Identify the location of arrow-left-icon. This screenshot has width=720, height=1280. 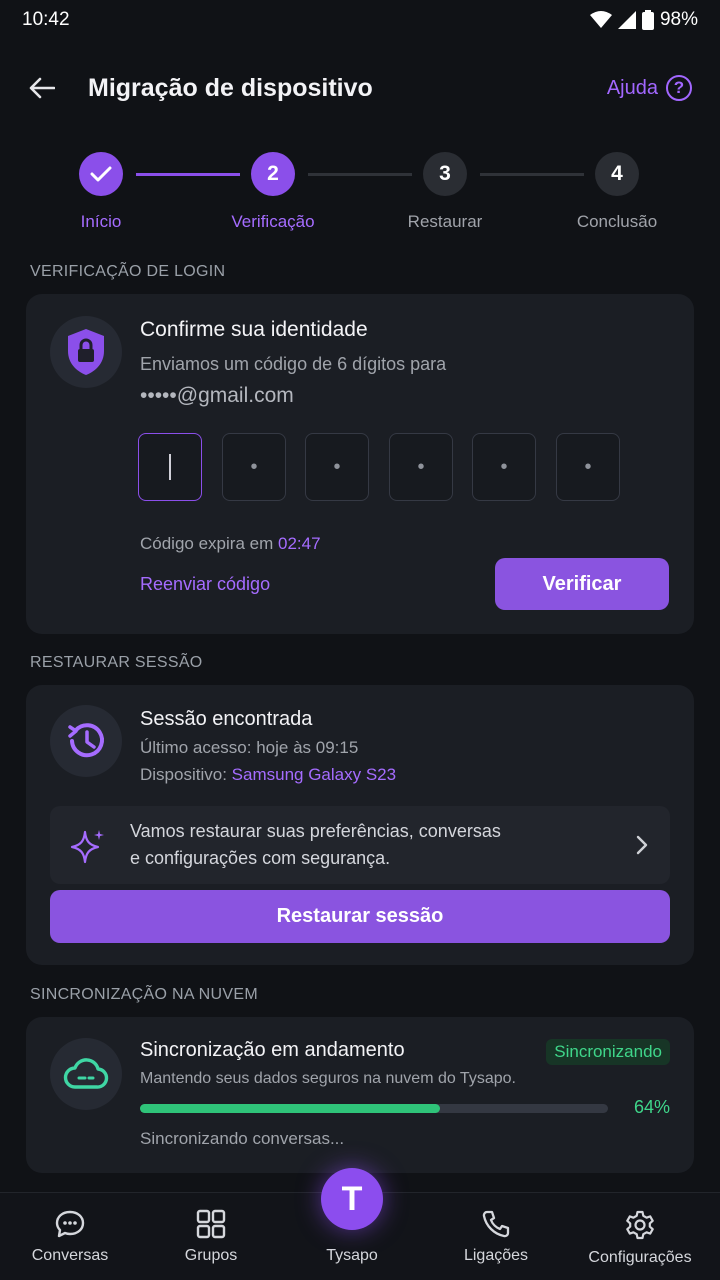
(42, 88).